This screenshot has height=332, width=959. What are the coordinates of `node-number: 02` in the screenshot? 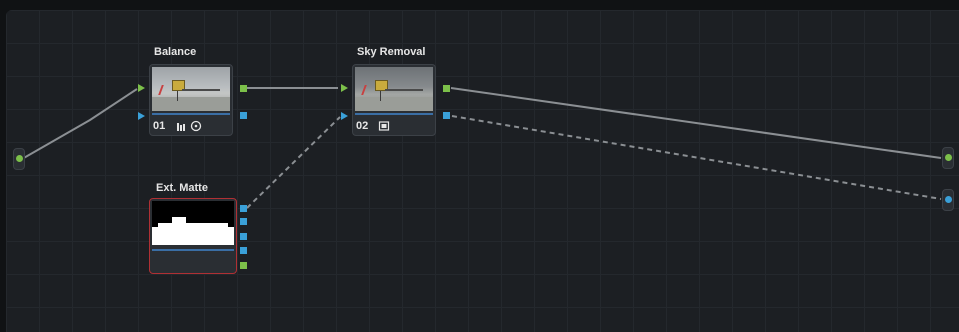 It's located at (362, 126).